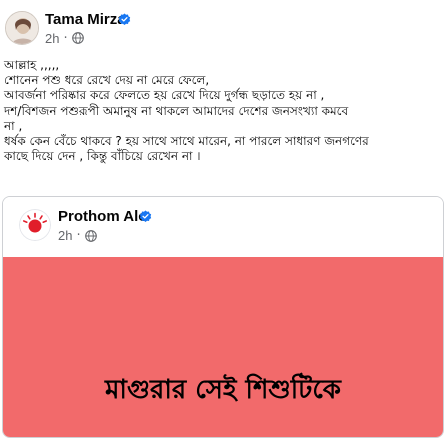 The width and height of the screenshot is (448, 438). What do you see at coordinates (65, 235) in the screenshot?
I see `shared-post-timestamp: 2h` at bounding box center [65, 235].